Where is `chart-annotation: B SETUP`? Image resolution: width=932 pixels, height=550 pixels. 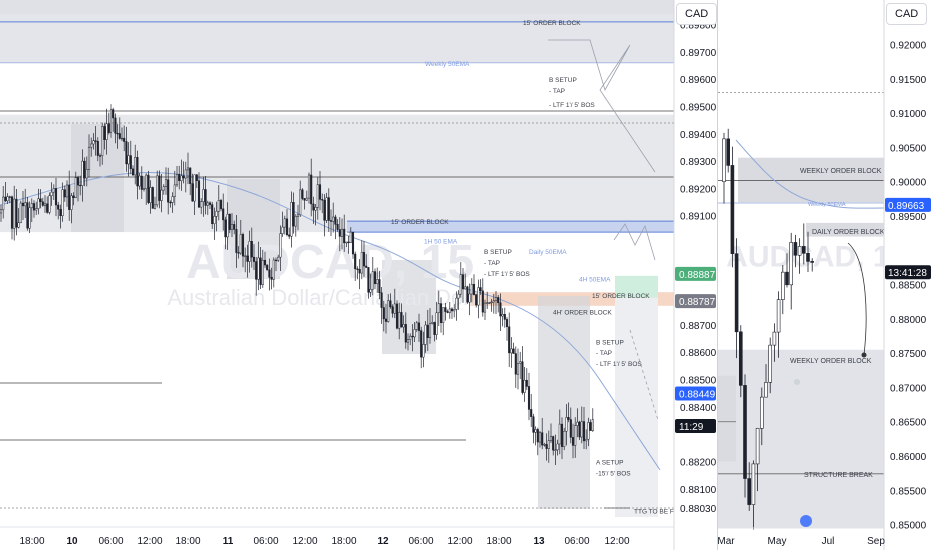 chart-annotation: B SETUP is located at coordinates (610, 342).